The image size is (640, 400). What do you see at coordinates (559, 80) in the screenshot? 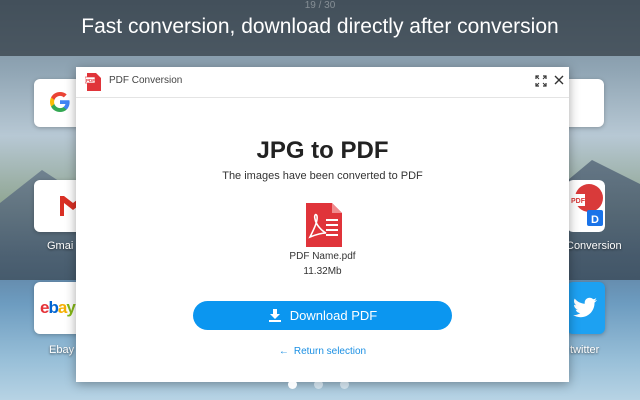
I see `close-icon` at bounding box center [559, 80].